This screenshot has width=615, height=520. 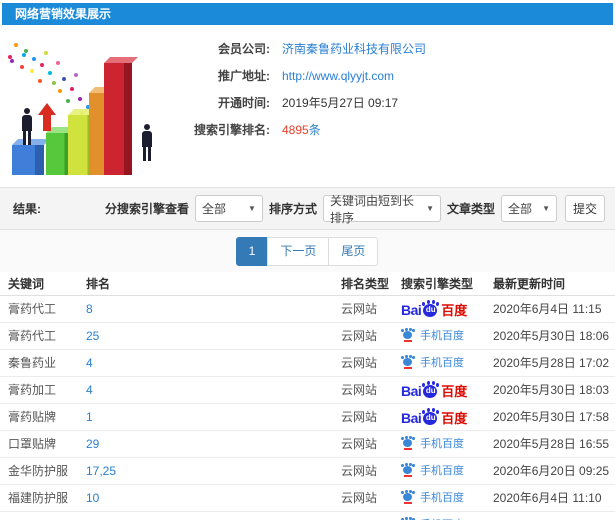 I want to click on keyword-cell: 福建防护服, so click(x=39, y=498).